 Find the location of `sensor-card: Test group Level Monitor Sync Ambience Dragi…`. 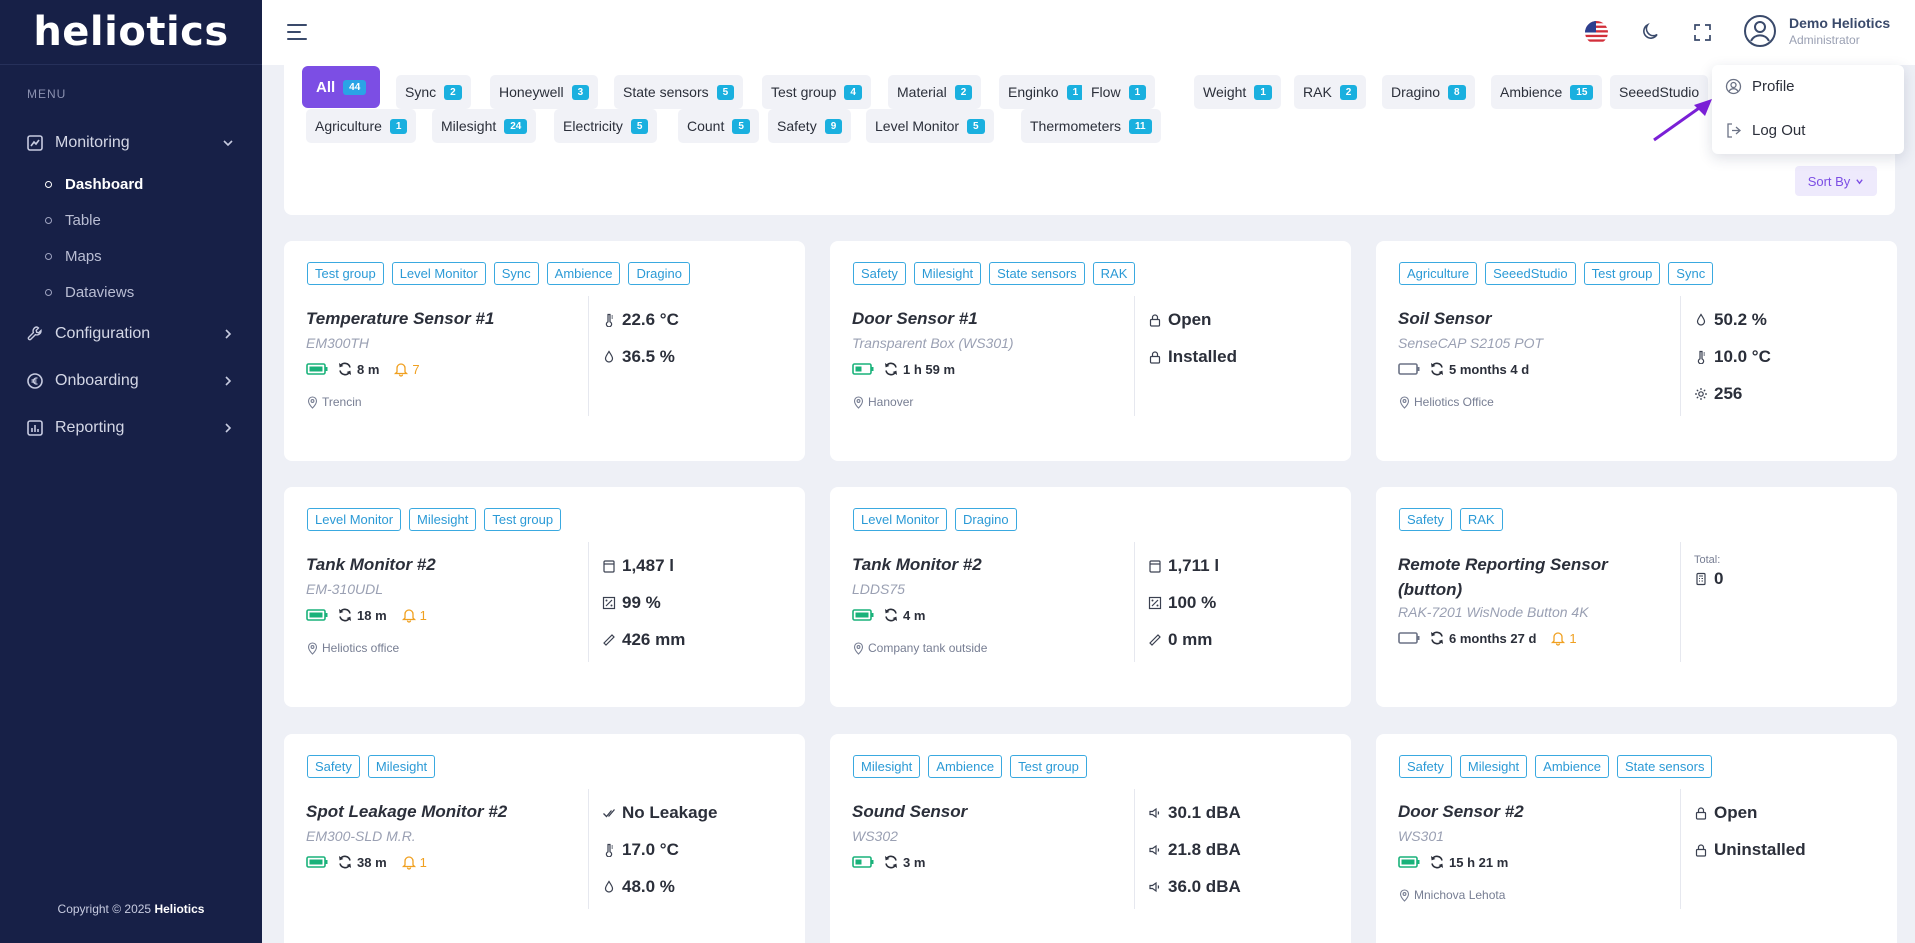

sensor-card: Test group Level Monitor Sync Ambience Dragi… is located at coordinates (544, 351).